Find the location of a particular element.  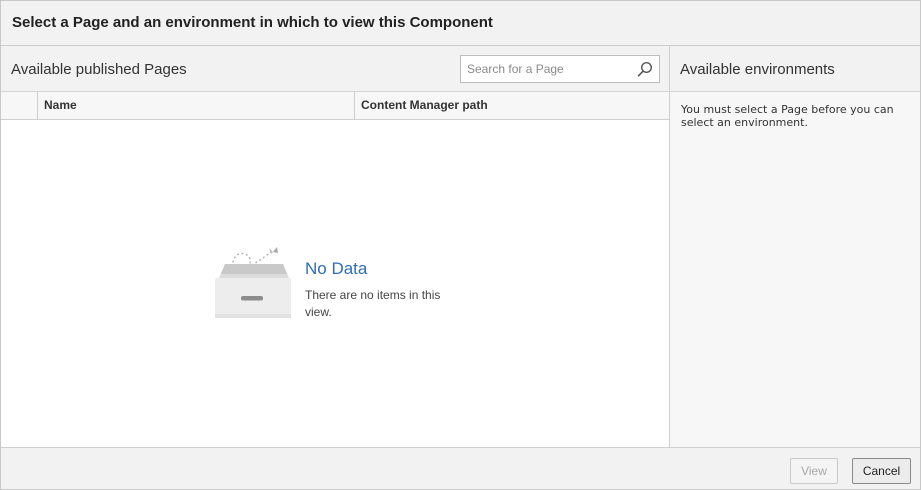

select-column-header is located at coordinates (19, 105).